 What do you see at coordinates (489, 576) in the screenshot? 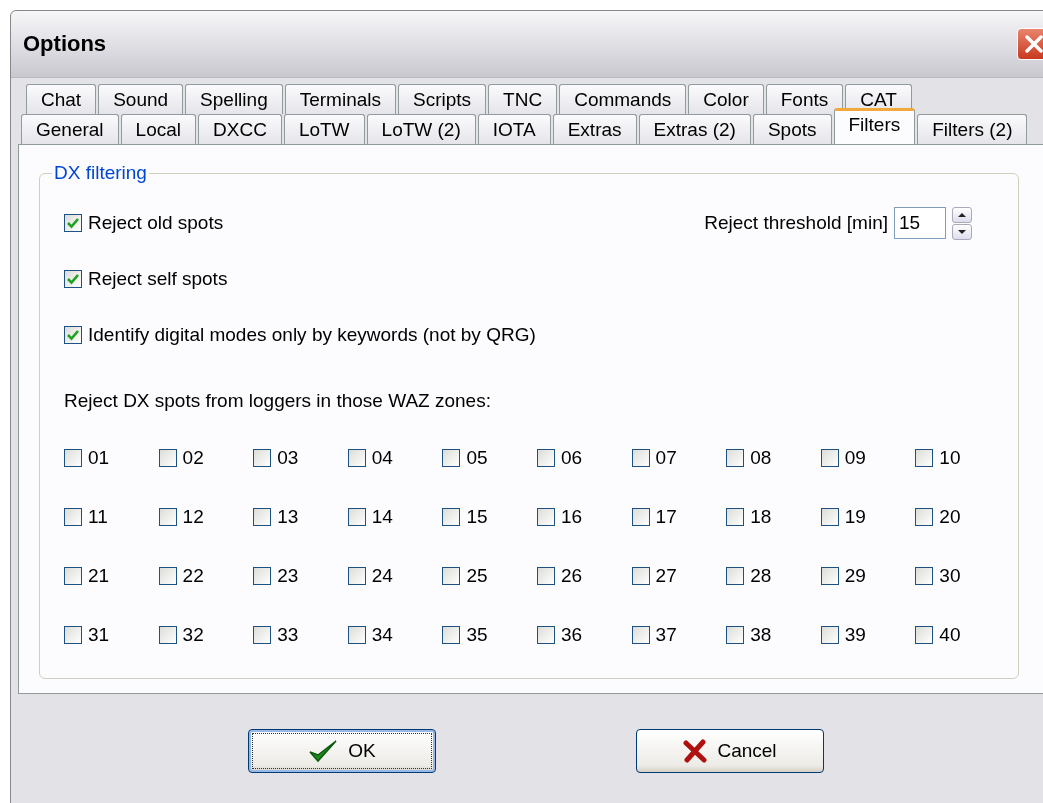
I see `zone-checkbox: 25` at bounding box center [489, 576].